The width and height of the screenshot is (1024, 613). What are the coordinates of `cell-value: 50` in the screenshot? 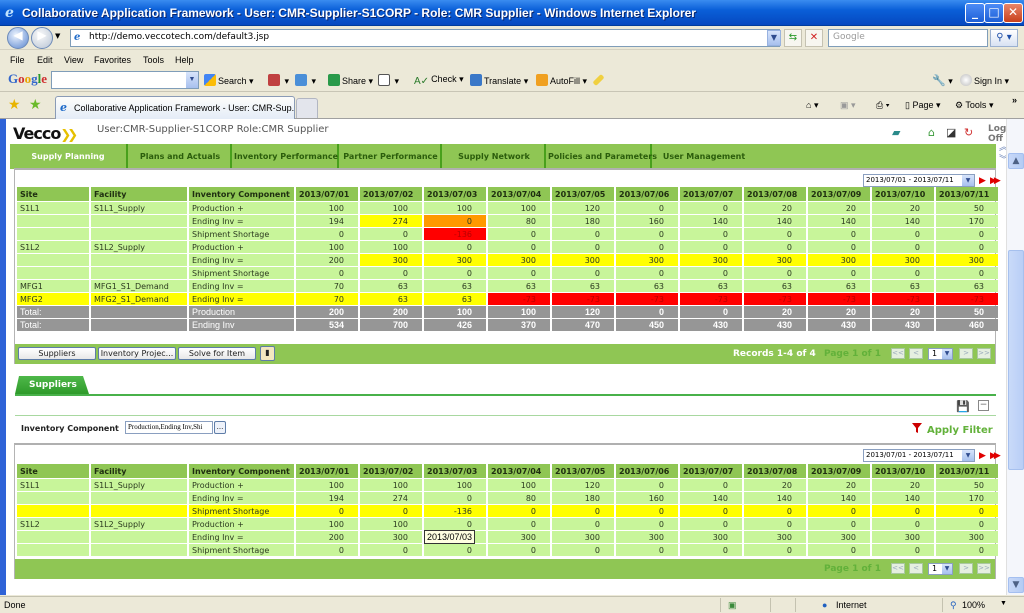 It's located at (967, 208).